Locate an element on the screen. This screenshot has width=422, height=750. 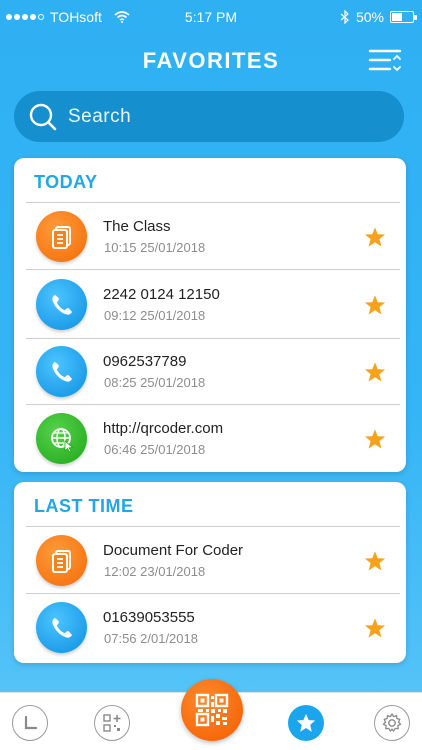
item-title: 01639053555 is located at coordinates (149, 617).